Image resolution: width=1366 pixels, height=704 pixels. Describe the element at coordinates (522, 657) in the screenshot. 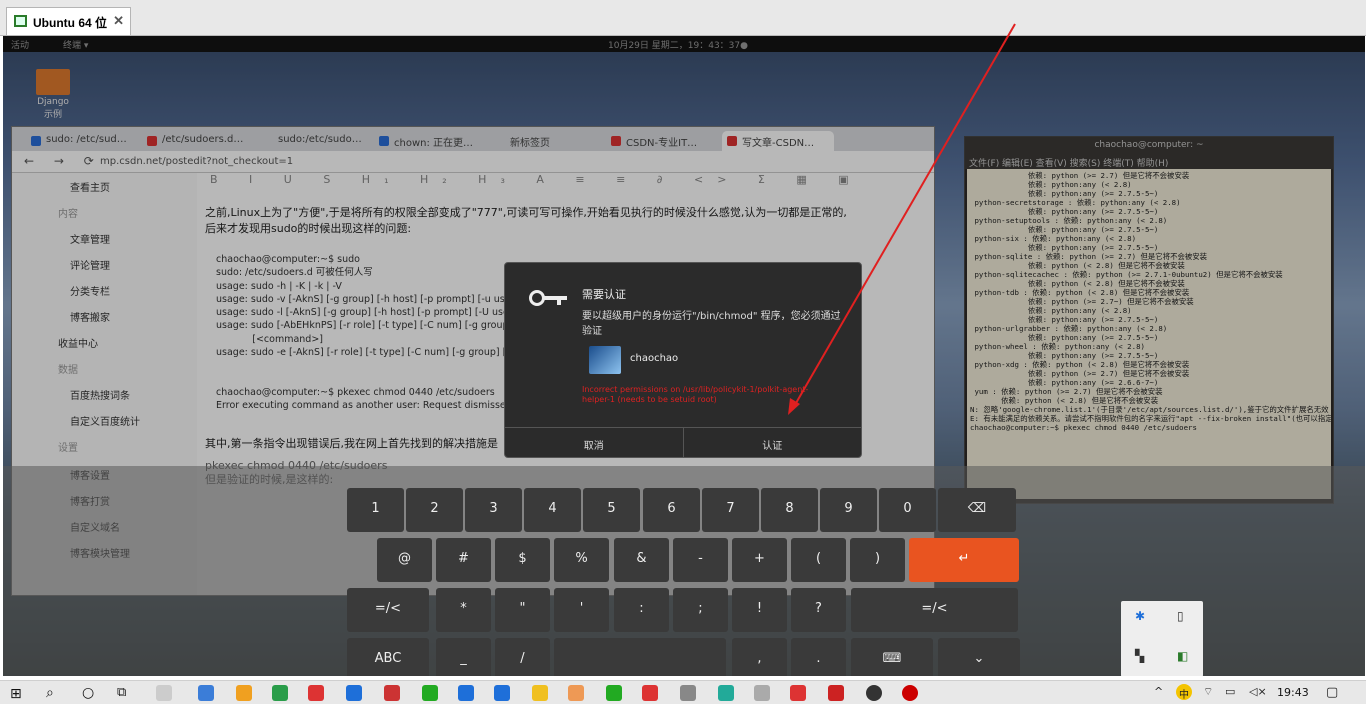

I see `keyboard-key: /` at that location.